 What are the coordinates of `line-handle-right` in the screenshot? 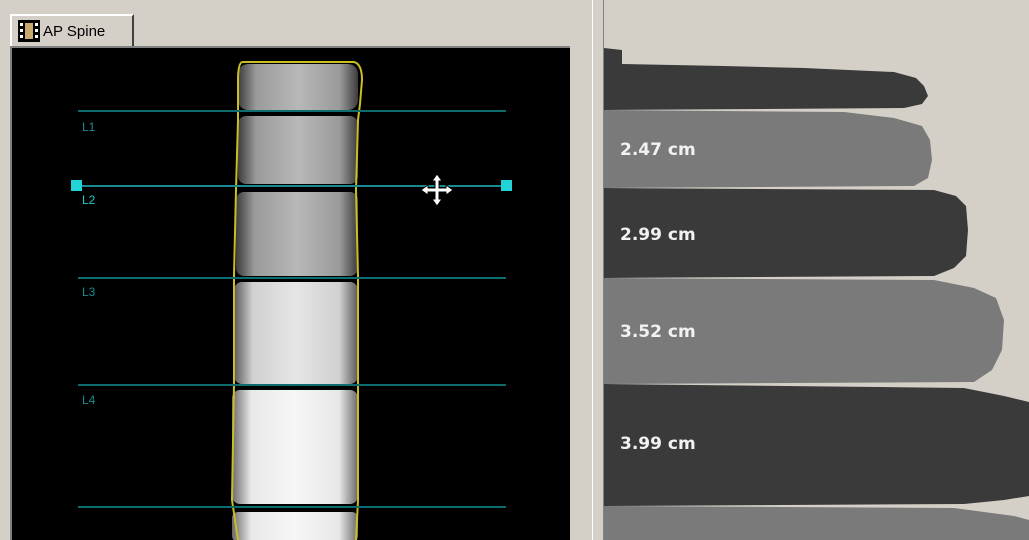 It's located at (506, 185).